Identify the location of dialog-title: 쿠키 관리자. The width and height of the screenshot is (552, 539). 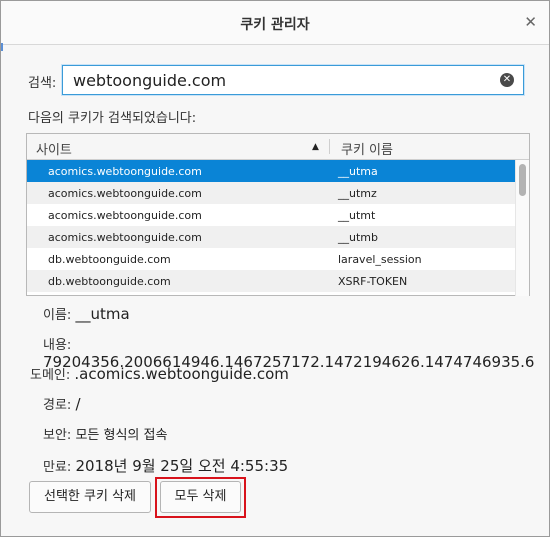
(275, 25).